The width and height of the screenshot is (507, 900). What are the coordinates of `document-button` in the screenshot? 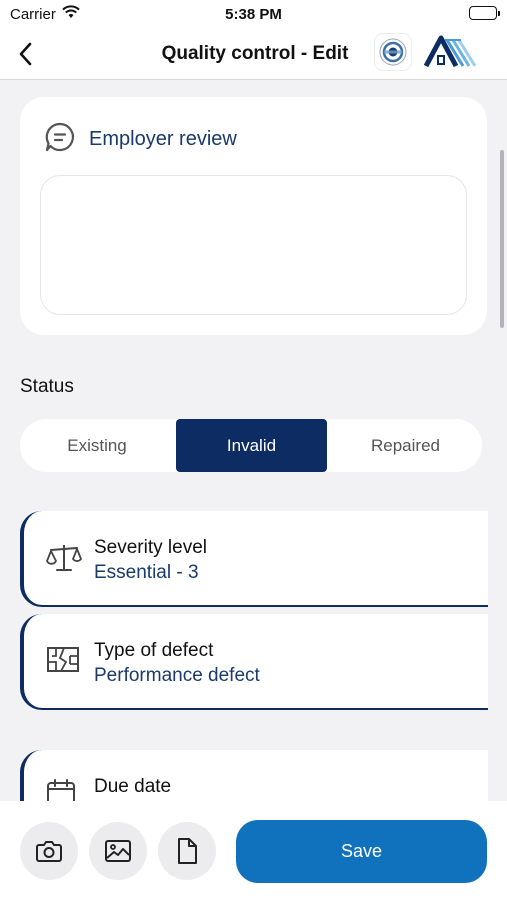 It's located at (187, 851).